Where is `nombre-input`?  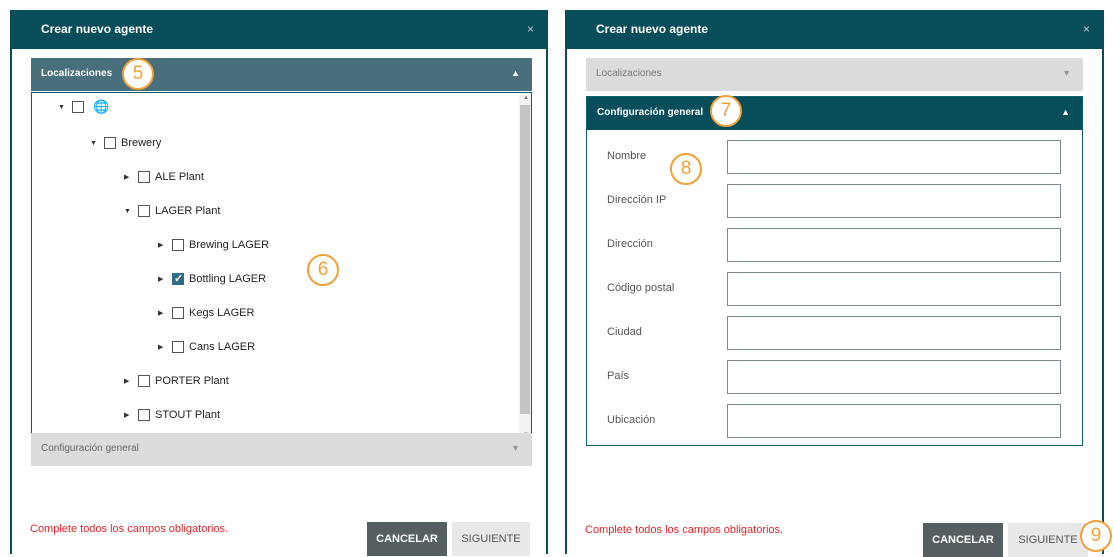 nombre-input is located at coordinates (894, 157).